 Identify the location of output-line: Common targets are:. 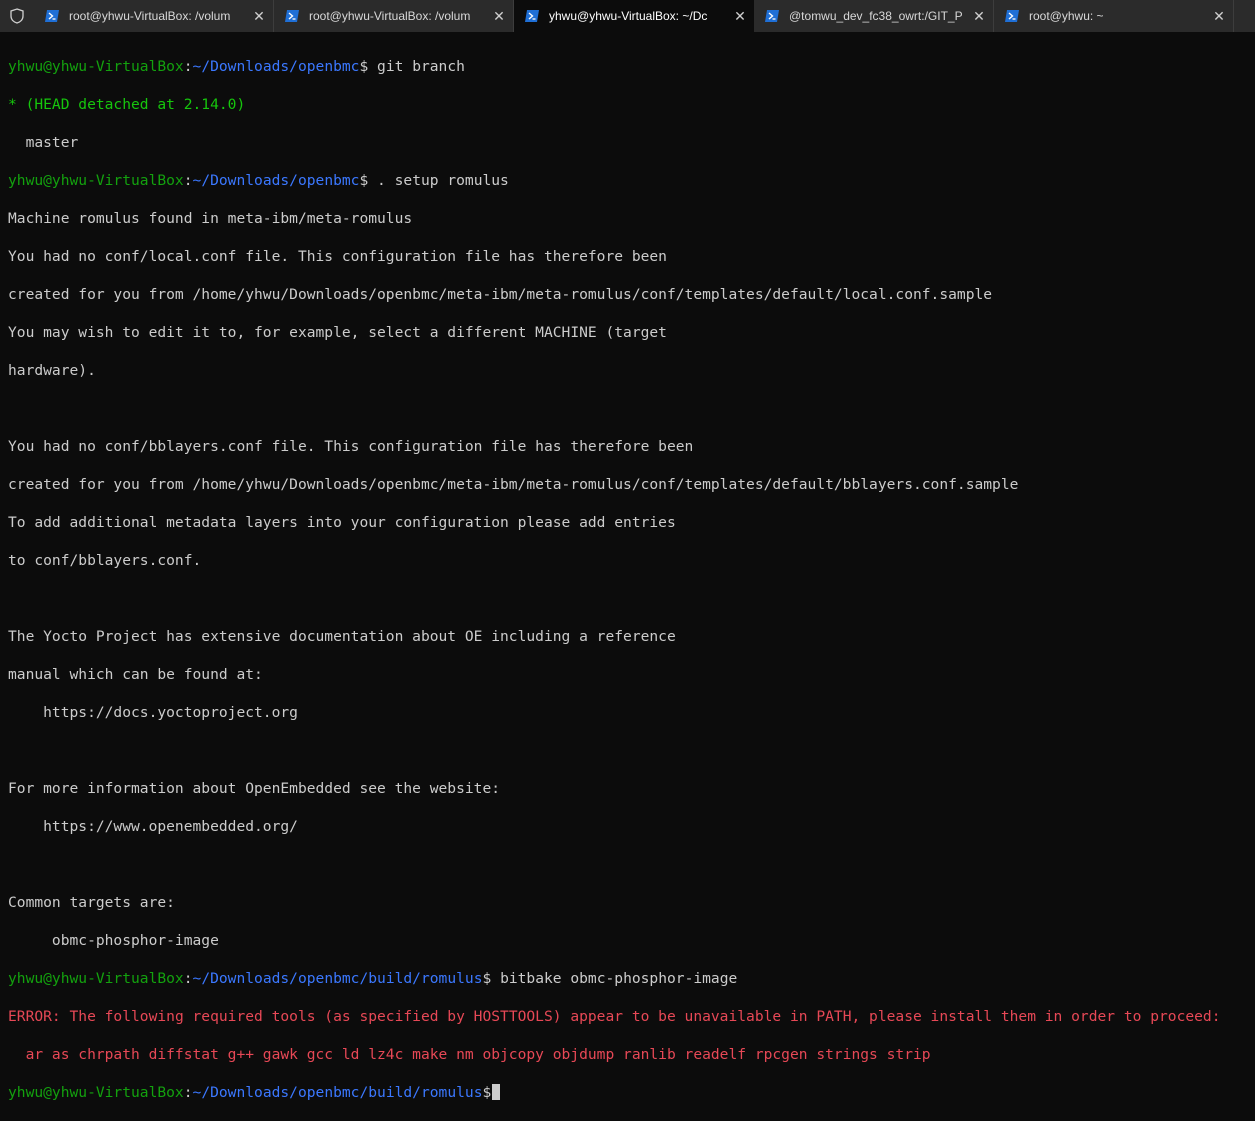
(91, 902).